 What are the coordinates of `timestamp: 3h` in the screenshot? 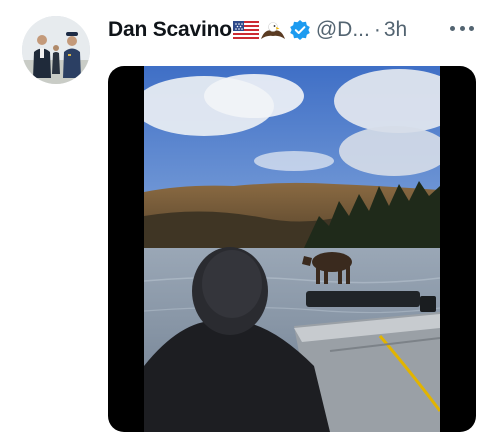 It's located at (395, 30).